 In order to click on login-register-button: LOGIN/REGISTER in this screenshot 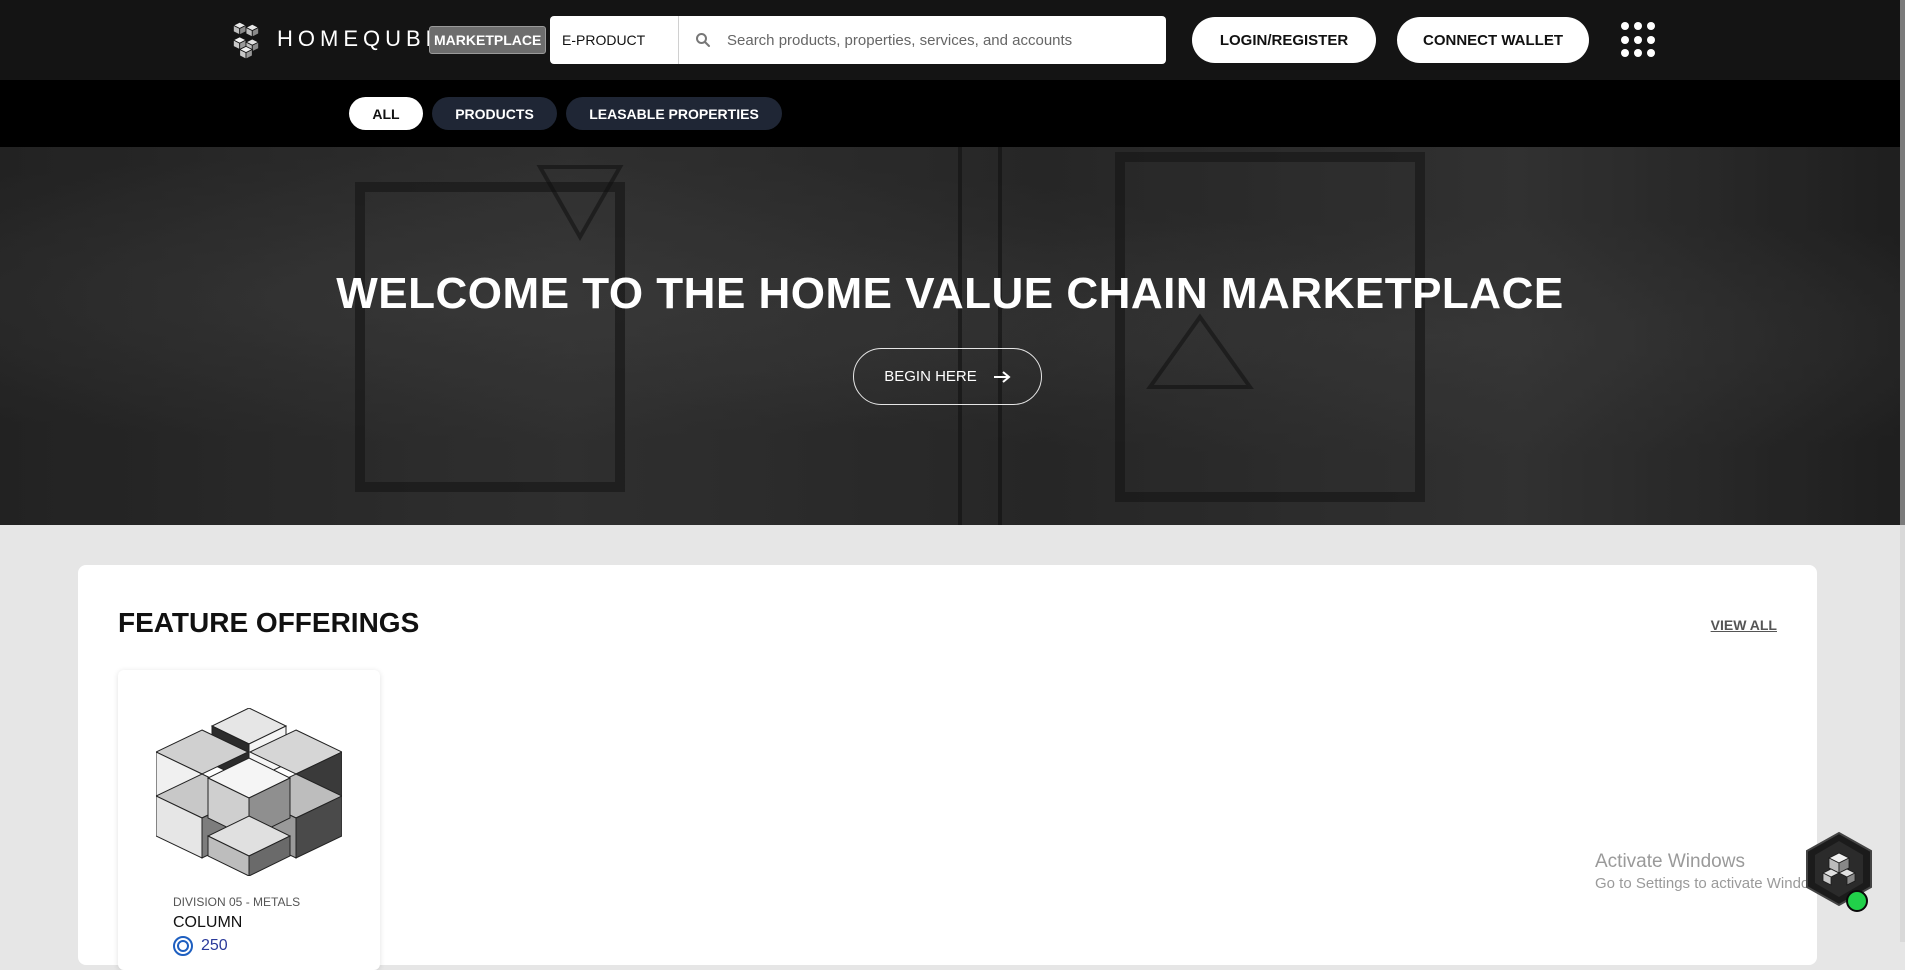, I will do `click(1284, 40)`.